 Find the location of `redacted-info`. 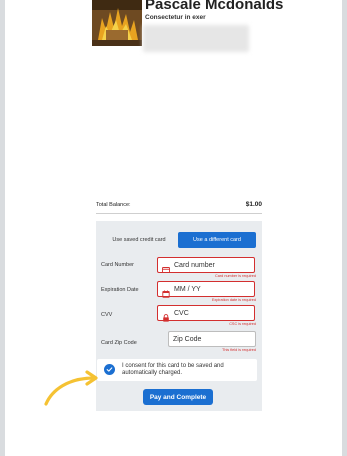

redacted-info is located at coordinates (196, 38).